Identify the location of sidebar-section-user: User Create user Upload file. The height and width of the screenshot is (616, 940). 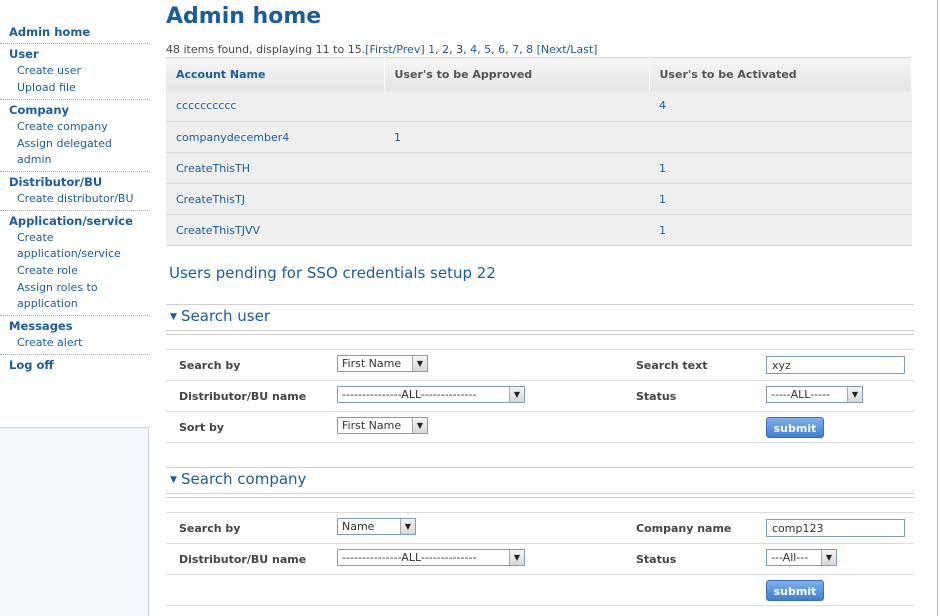
(74, 72).